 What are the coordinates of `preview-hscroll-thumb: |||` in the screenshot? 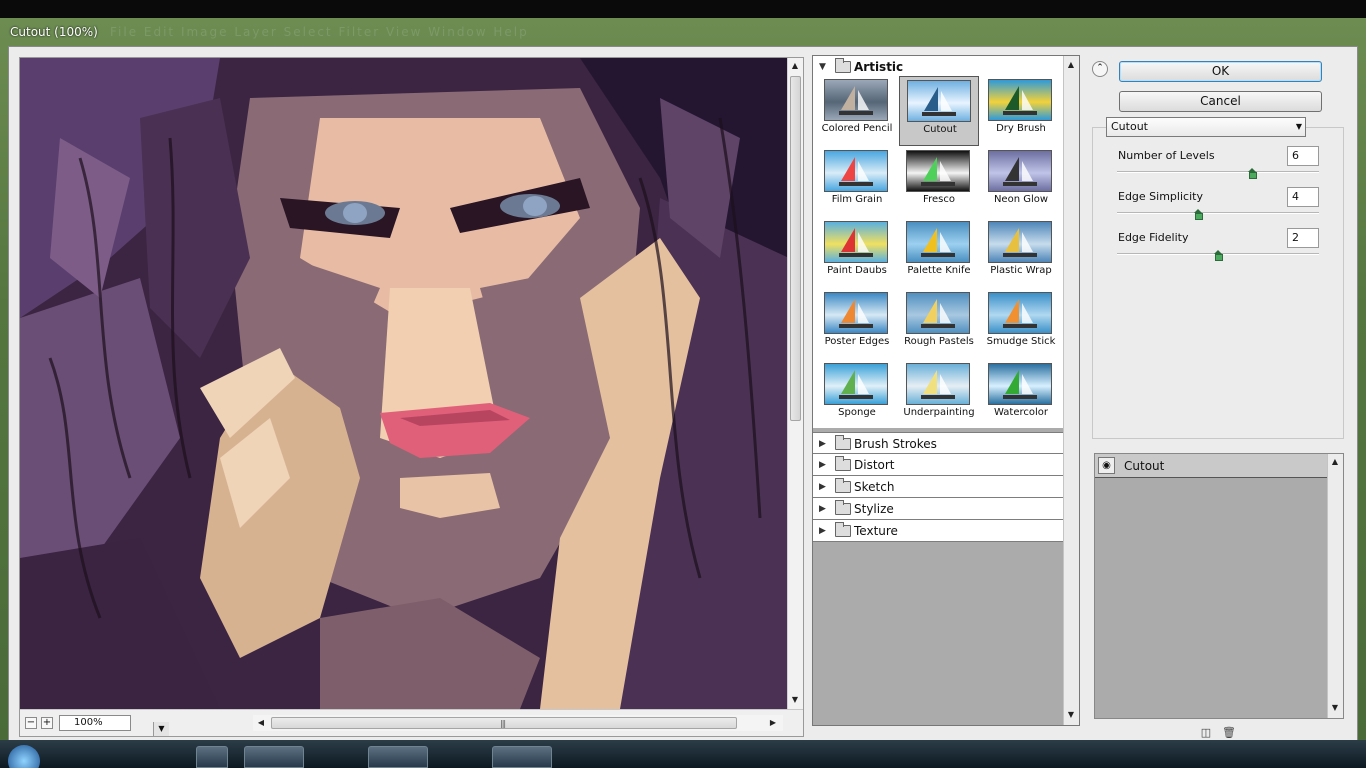 It's located at (504, 723).